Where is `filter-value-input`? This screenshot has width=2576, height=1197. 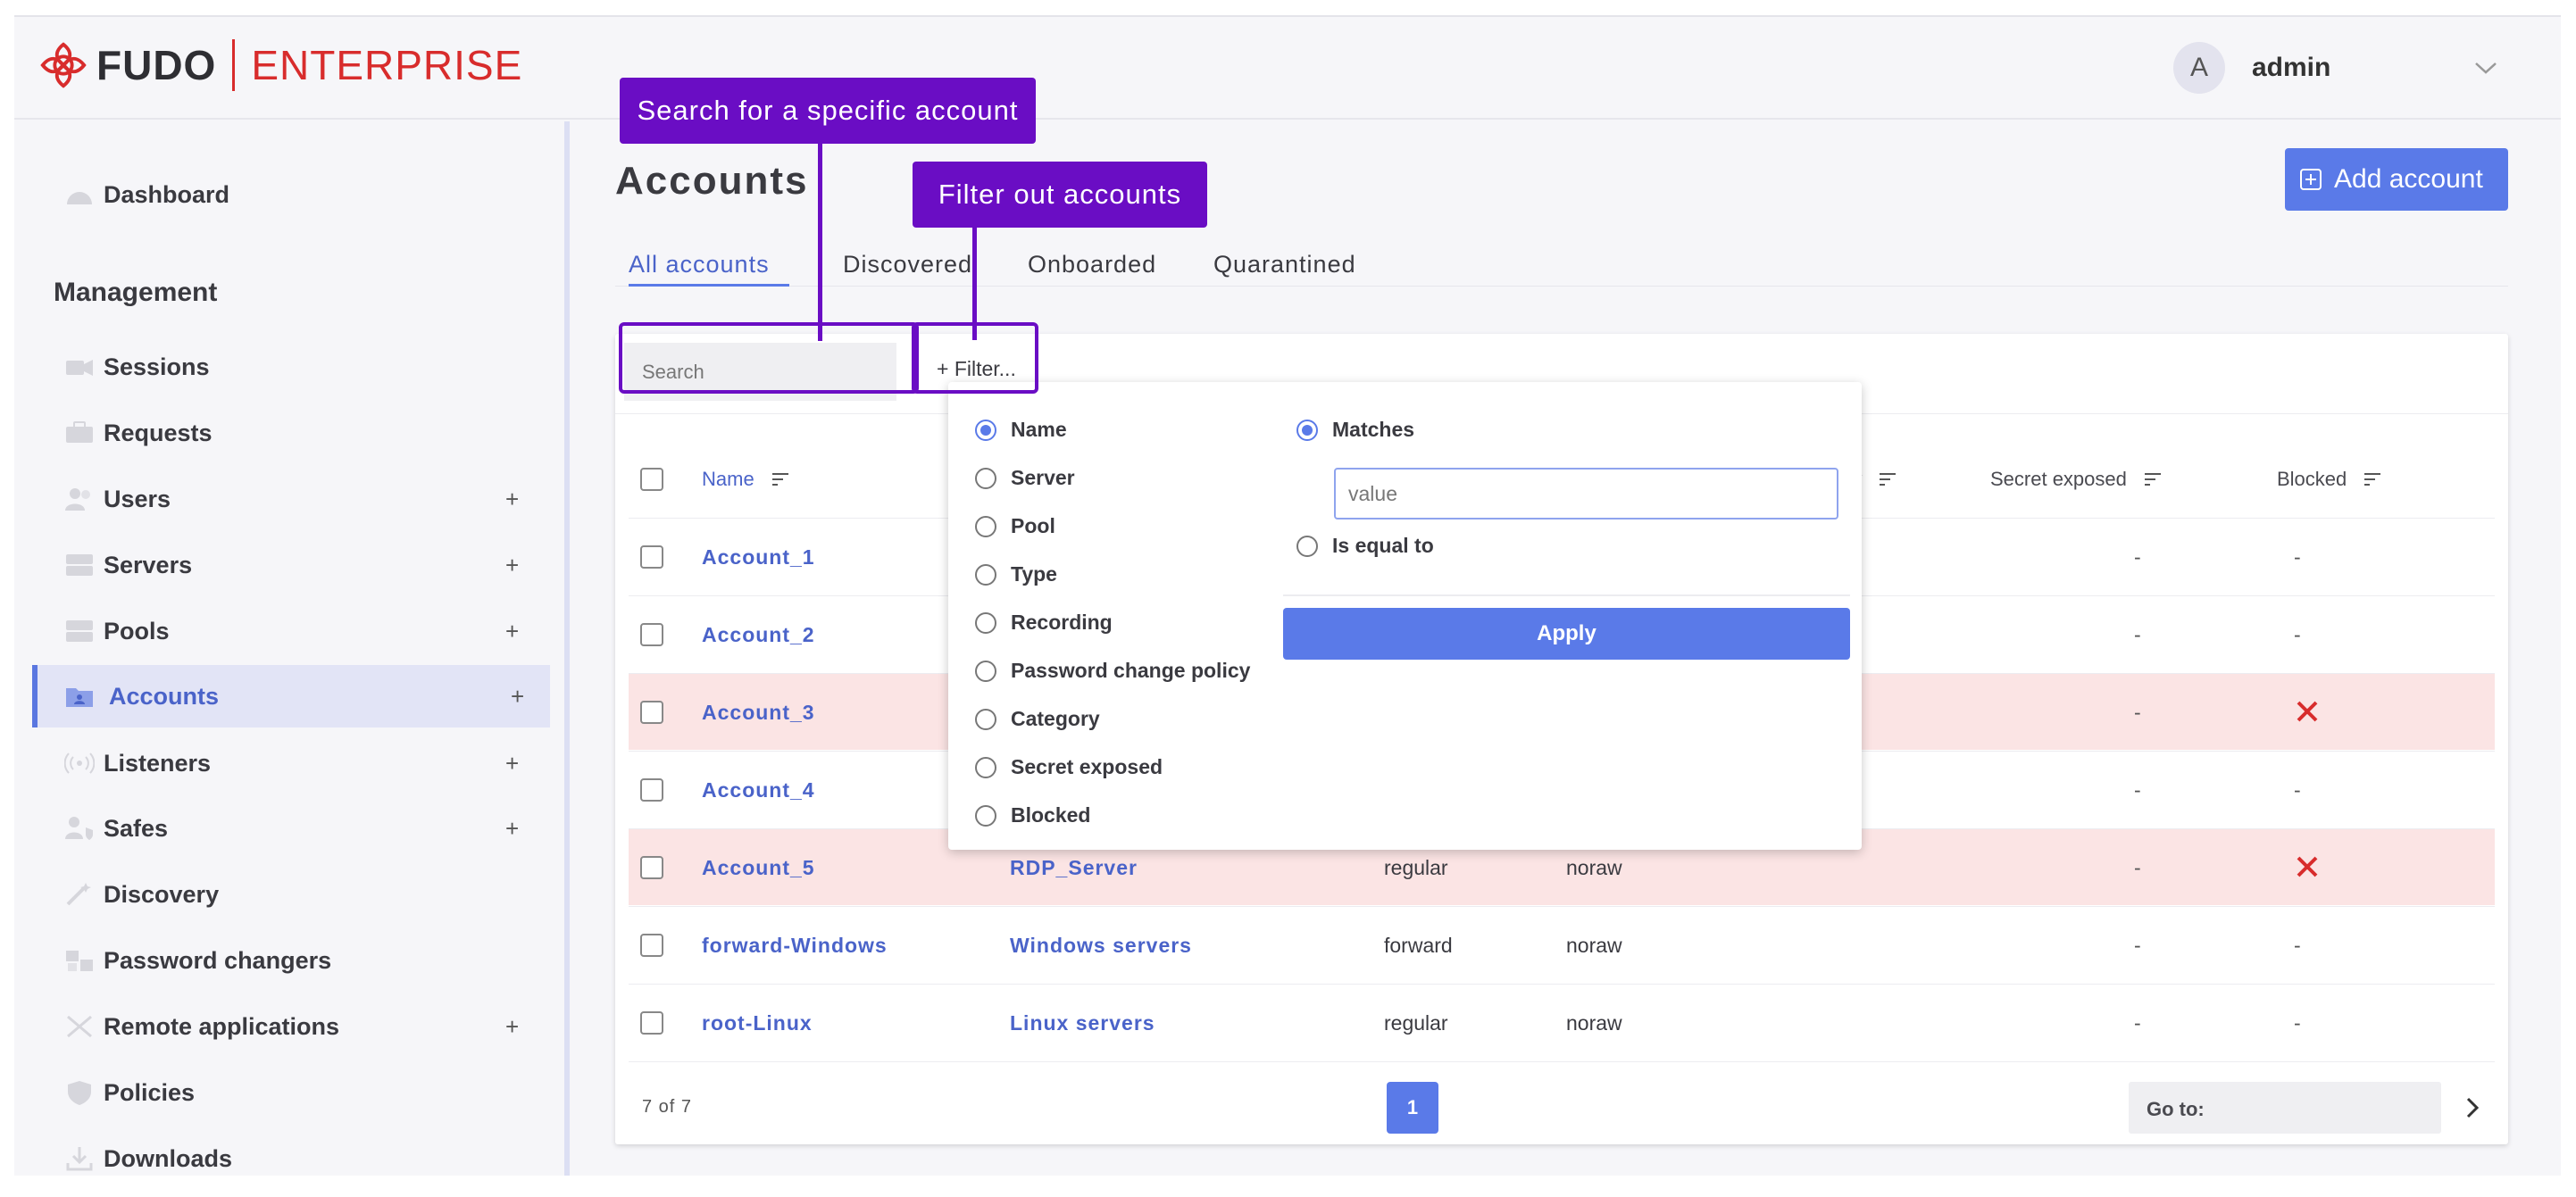 filter-value-input is located at coordinates (1586, 494).